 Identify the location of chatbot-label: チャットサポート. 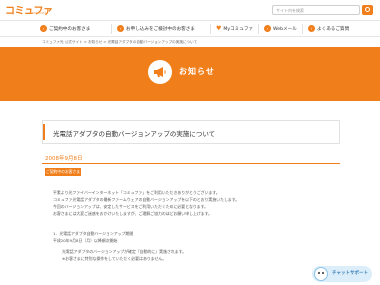
(350, 273).